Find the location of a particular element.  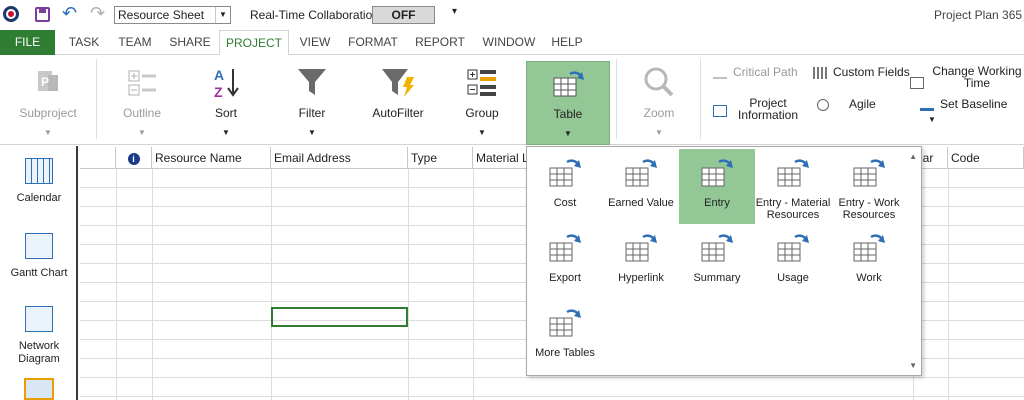

view-selector-value: Resource Sheet is located at coordinates (161, 15).